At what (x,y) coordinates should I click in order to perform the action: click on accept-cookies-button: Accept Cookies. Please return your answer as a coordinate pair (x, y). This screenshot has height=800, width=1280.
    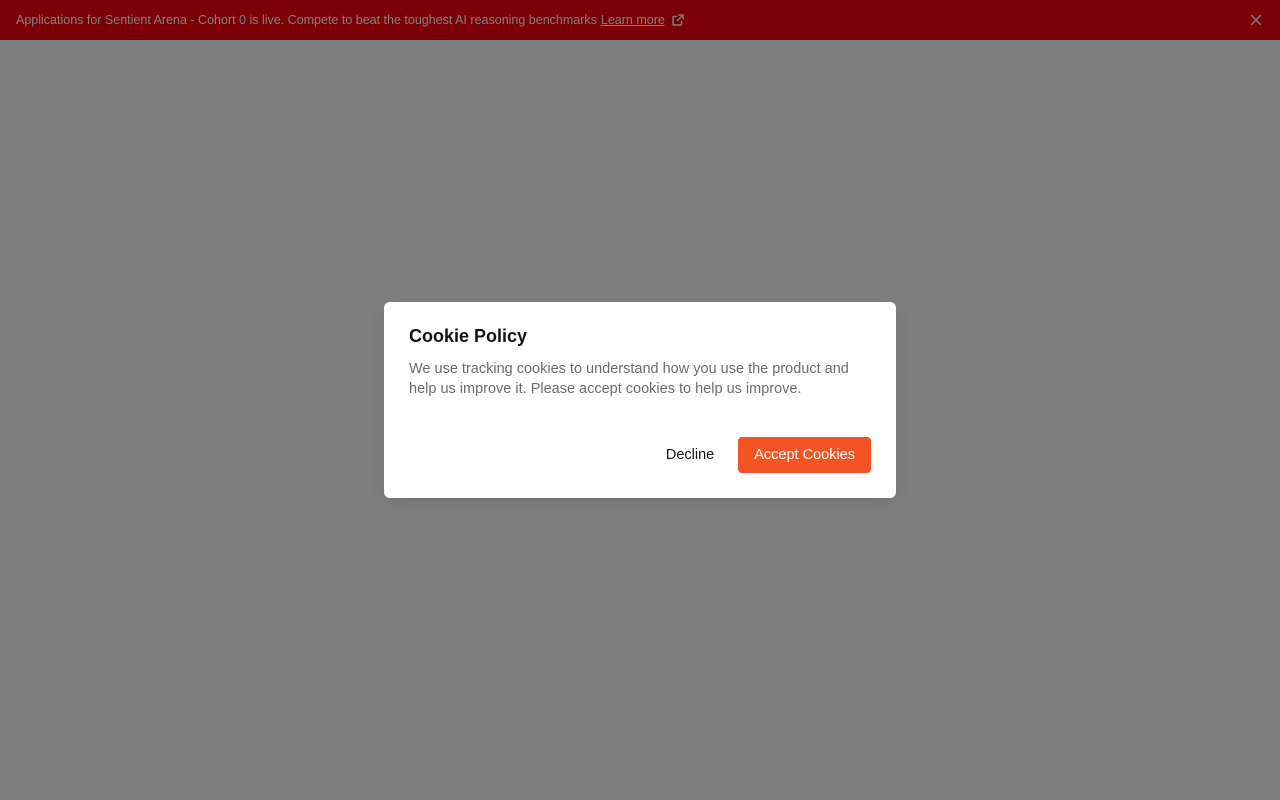
    Looking at the image, I should click on (804, 455).